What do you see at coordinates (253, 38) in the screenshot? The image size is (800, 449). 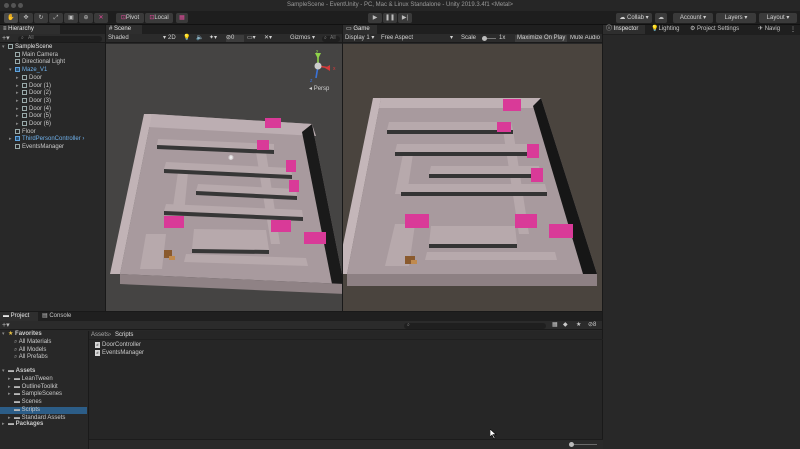 I see `camera-dropdown: ▭▾` at bounding box center [253, 38].